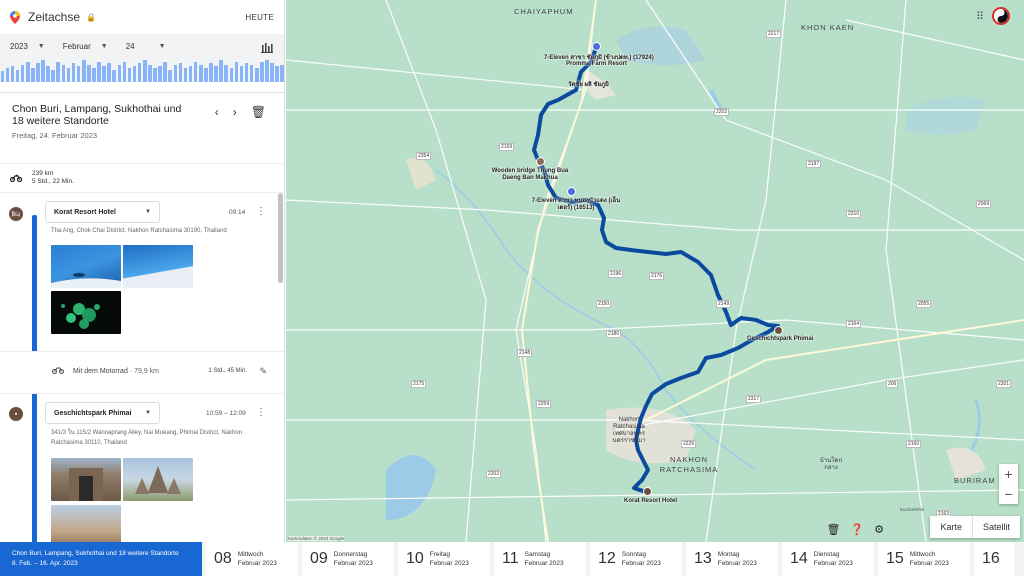 This screenshot has height=576, width=1024. Describe the element at coordinates (980, 16) in the screenshot. I see `apps-grid-icon: ⠿` at that location.